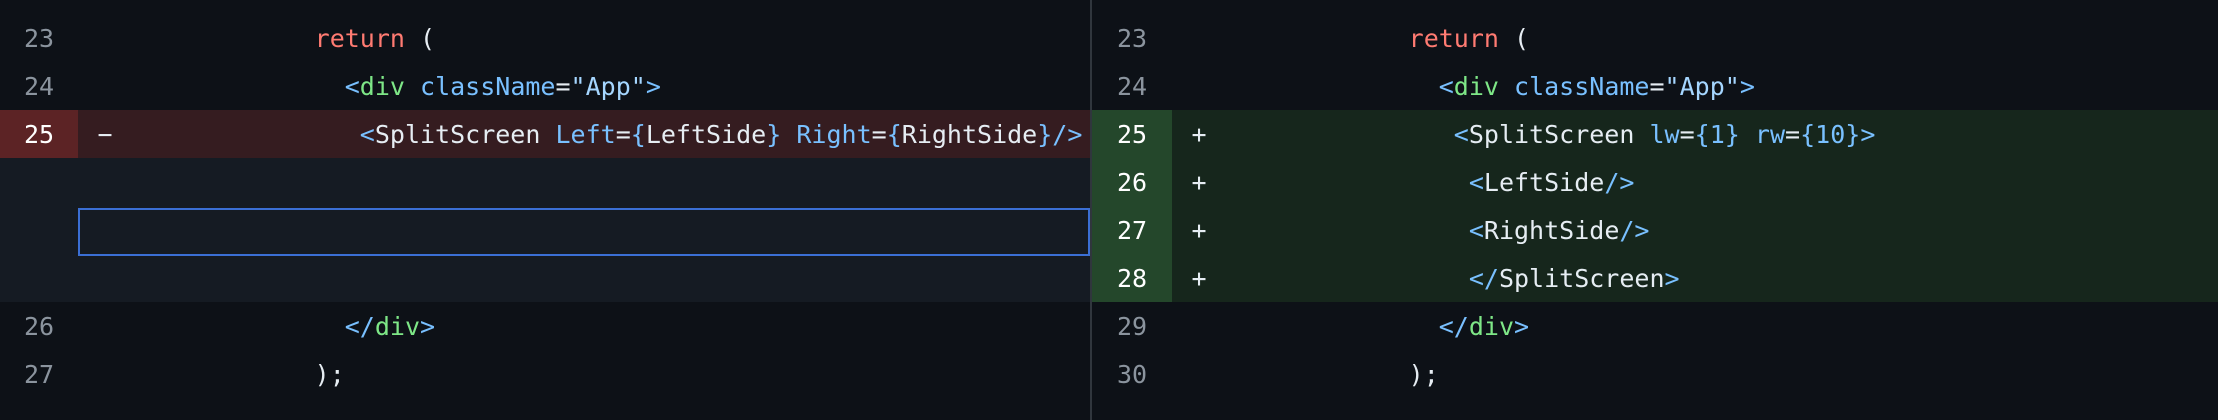 The width and height of the screenshot is (2218, 420). Describe the element at coordinates (1132, 374) in the screenshot. I see `line-number: 30` at that location.